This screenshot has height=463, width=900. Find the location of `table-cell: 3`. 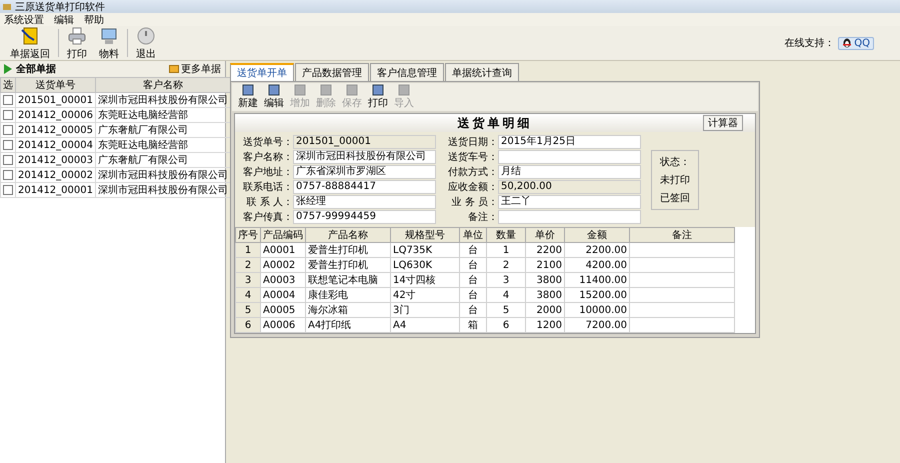

table-cell: 3 is located at coordinates (506, 280).